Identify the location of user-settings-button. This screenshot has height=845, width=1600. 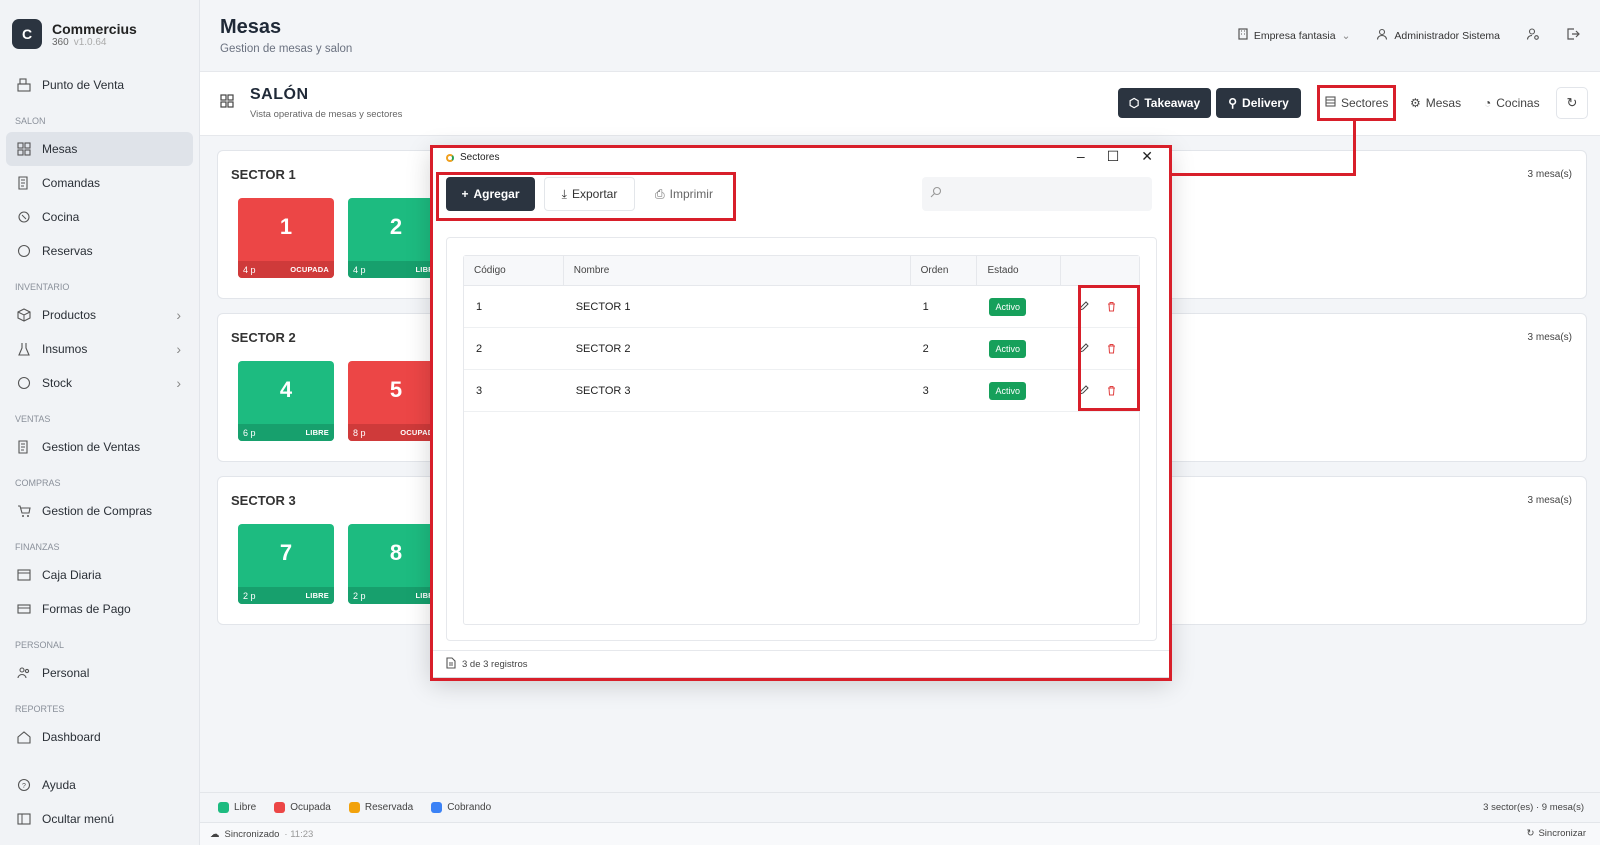
(1533, 35).